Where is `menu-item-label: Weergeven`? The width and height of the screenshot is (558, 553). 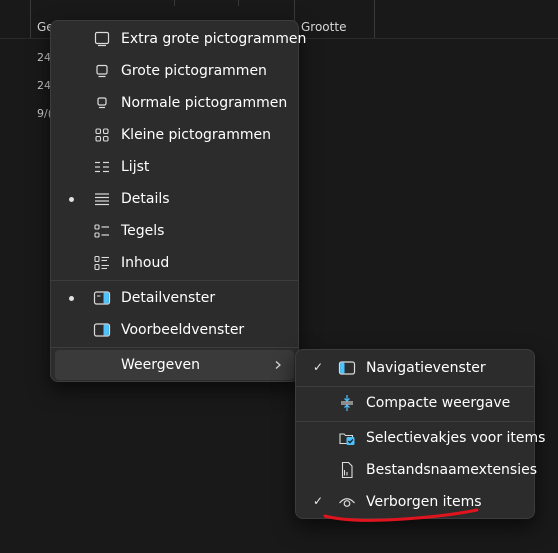 menu-item-label: Weergeven is located at coordinates (161, 365).